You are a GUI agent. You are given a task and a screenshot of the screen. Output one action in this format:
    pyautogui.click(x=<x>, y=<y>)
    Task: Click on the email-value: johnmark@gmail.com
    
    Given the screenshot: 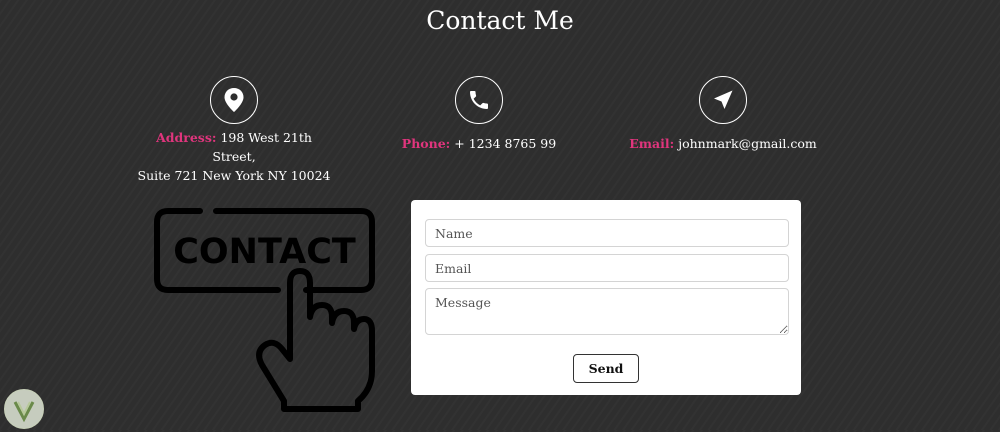 What is the action you would take?
    pyautogui.click(x=747, y=143)
    